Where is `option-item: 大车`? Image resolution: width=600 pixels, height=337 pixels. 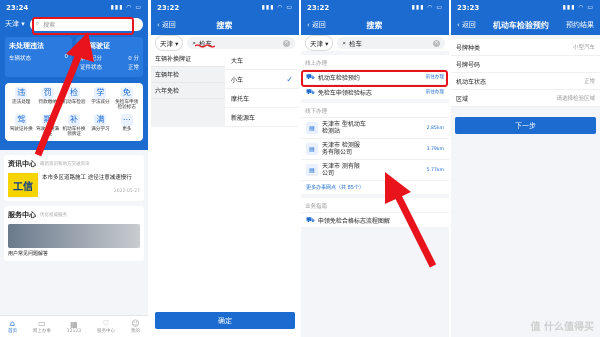
option-item: 大车 is located at coordinates (262, 60).